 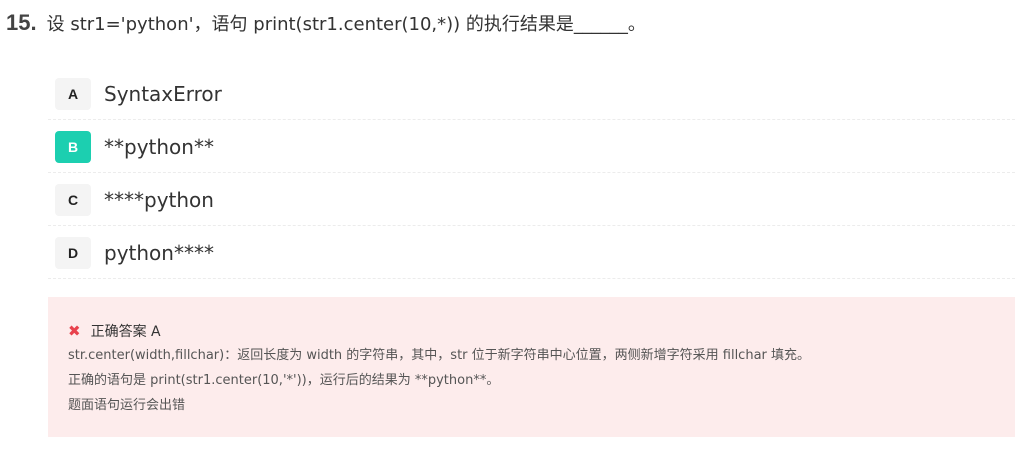 What do you see at coordinates (127, 405) in the screenshot?
I see `explanation-line: 题面语句运行会出错` at bounding box center [127, 405].